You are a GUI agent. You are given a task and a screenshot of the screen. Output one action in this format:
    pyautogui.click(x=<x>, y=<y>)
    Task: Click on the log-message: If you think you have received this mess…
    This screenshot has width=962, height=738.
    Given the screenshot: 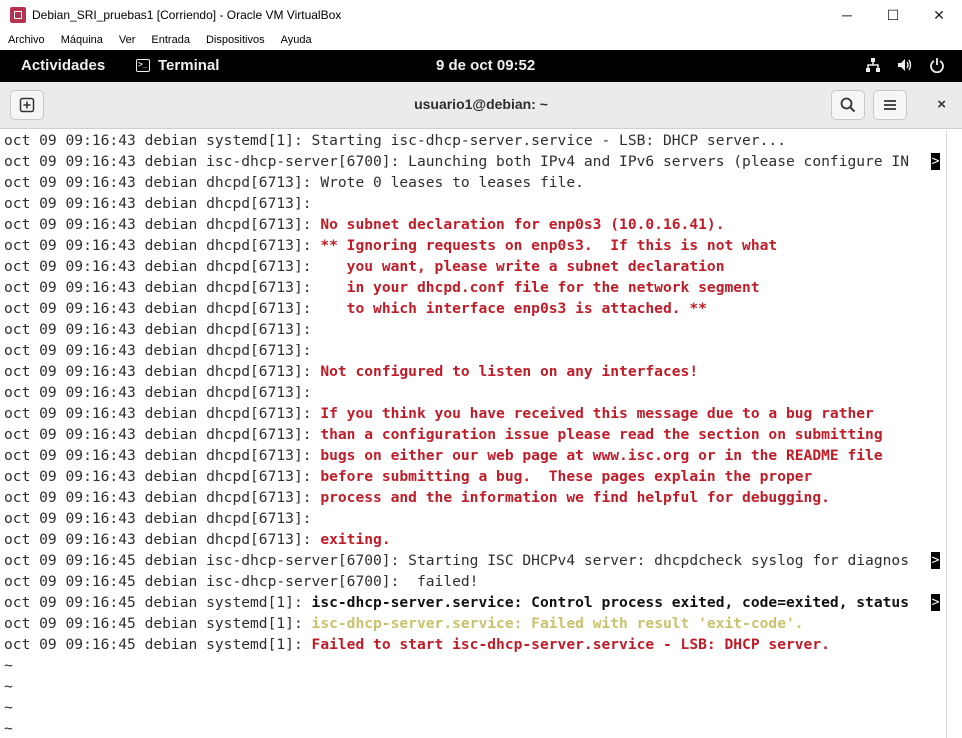 What is the action you would take?
    pyautogui.click(x=597, y=413)
    